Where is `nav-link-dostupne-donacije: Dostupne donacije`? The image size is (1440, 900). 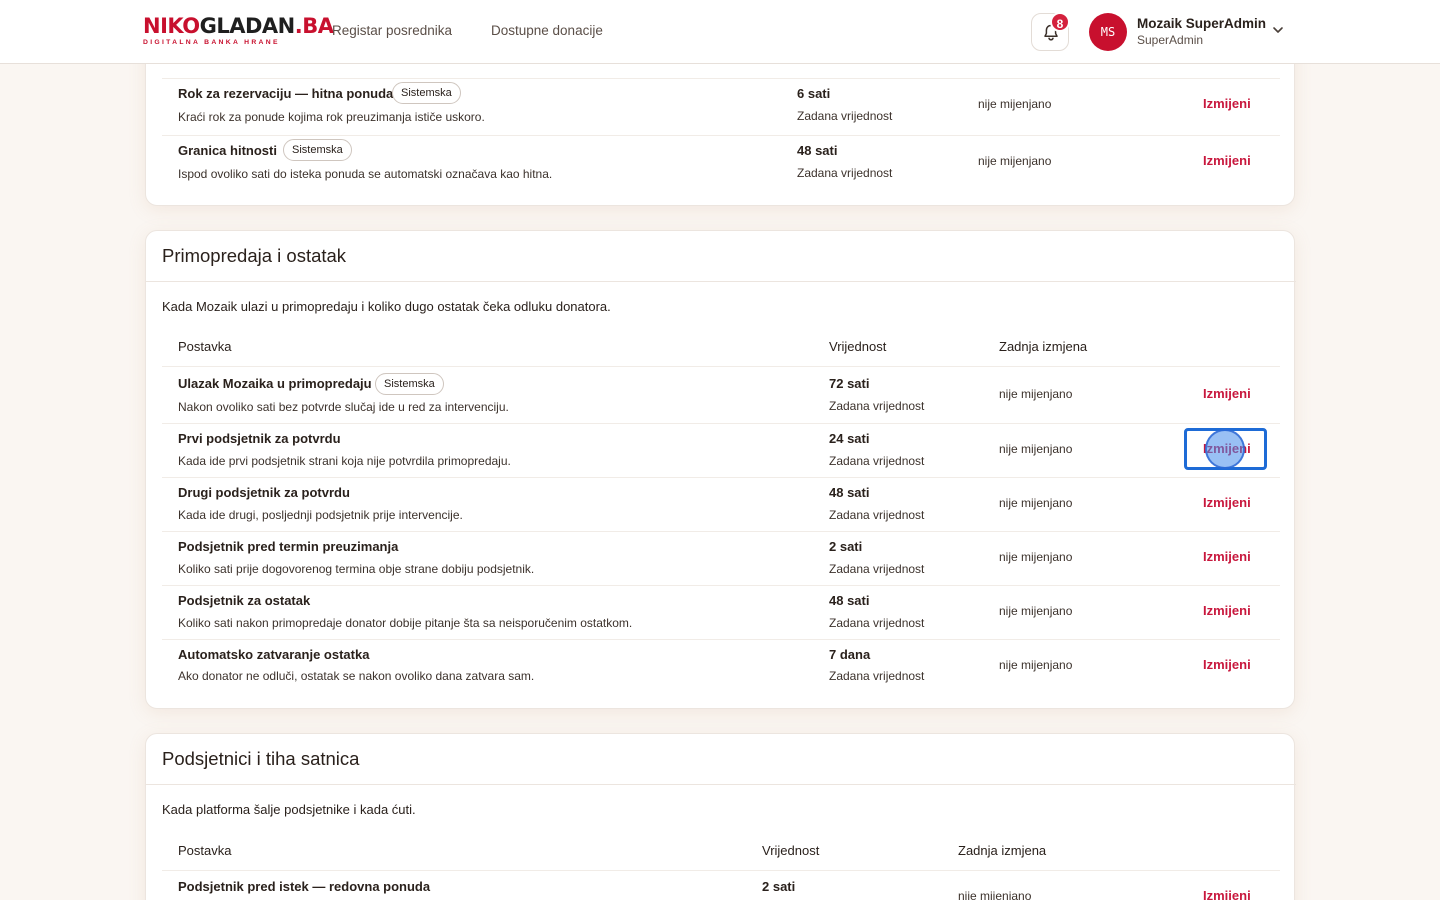
nav-link-dostupne-donacije: Dostupne donacije is located at coordinates (547, 30).